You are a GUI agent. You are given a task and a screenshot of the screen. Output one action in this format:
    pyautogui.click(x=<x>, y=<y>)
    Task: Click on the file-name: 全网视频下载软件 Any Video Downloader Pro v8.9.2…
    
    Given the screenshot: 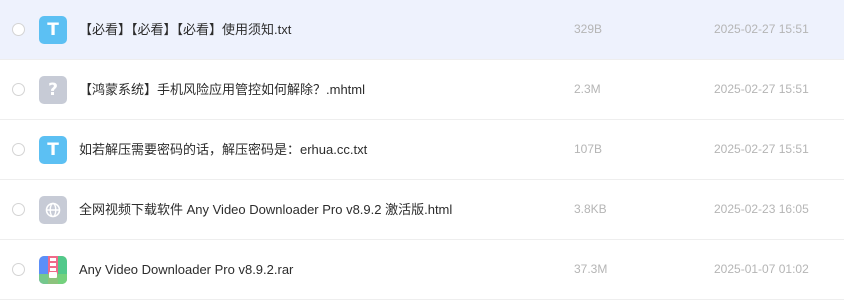 What is the action you would take?
    pyautogui.click(x=265, y=209)
    